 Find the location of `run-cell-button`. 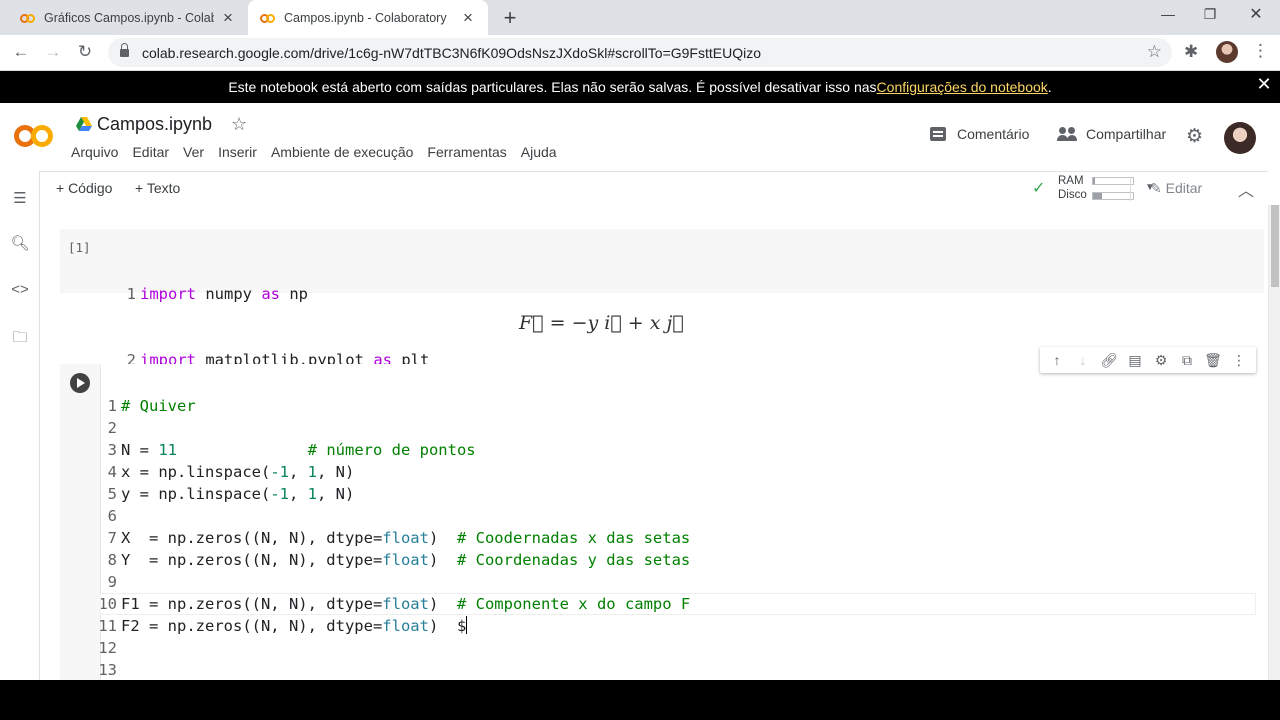

run-cell-button is located at coordinates (80, 383).